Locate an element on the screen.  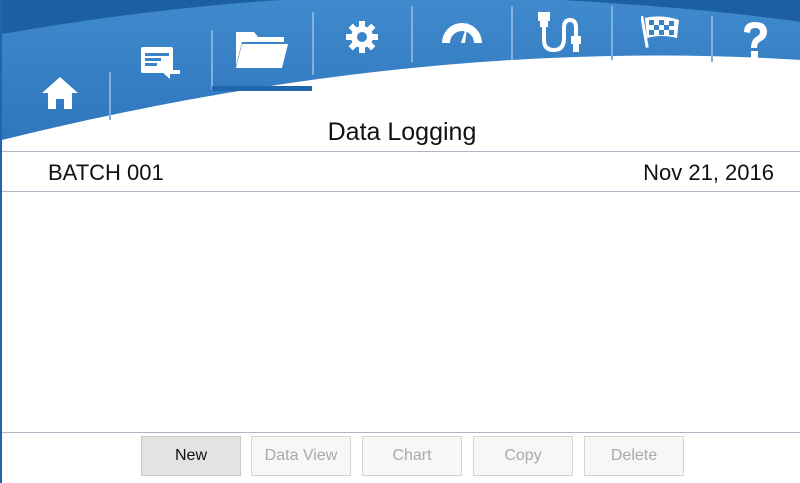
nav-data-logging-button is located at coordinates (262, 48).